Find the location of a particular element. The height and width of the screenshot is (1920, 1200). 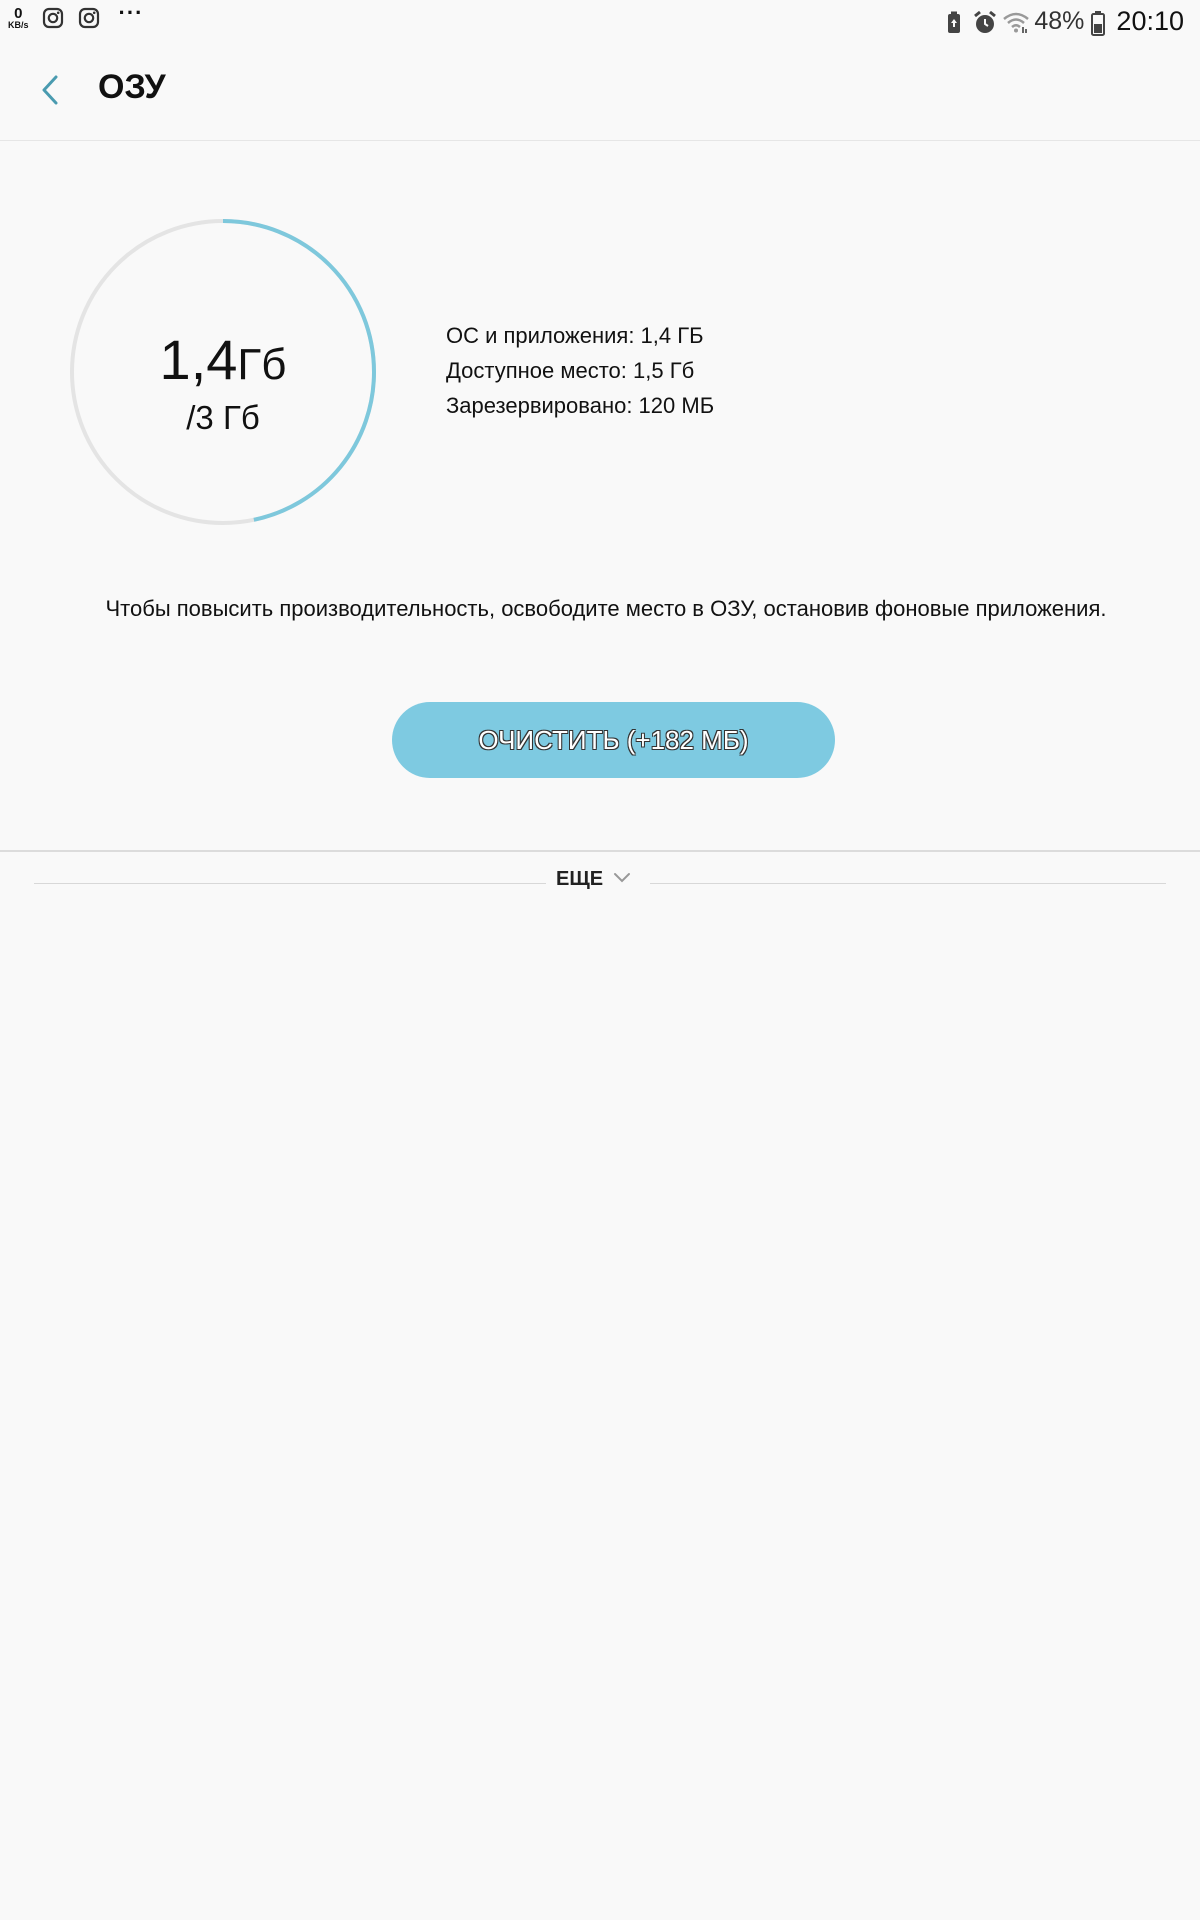

chevron-left-icon is located at coordinates (50, 92).